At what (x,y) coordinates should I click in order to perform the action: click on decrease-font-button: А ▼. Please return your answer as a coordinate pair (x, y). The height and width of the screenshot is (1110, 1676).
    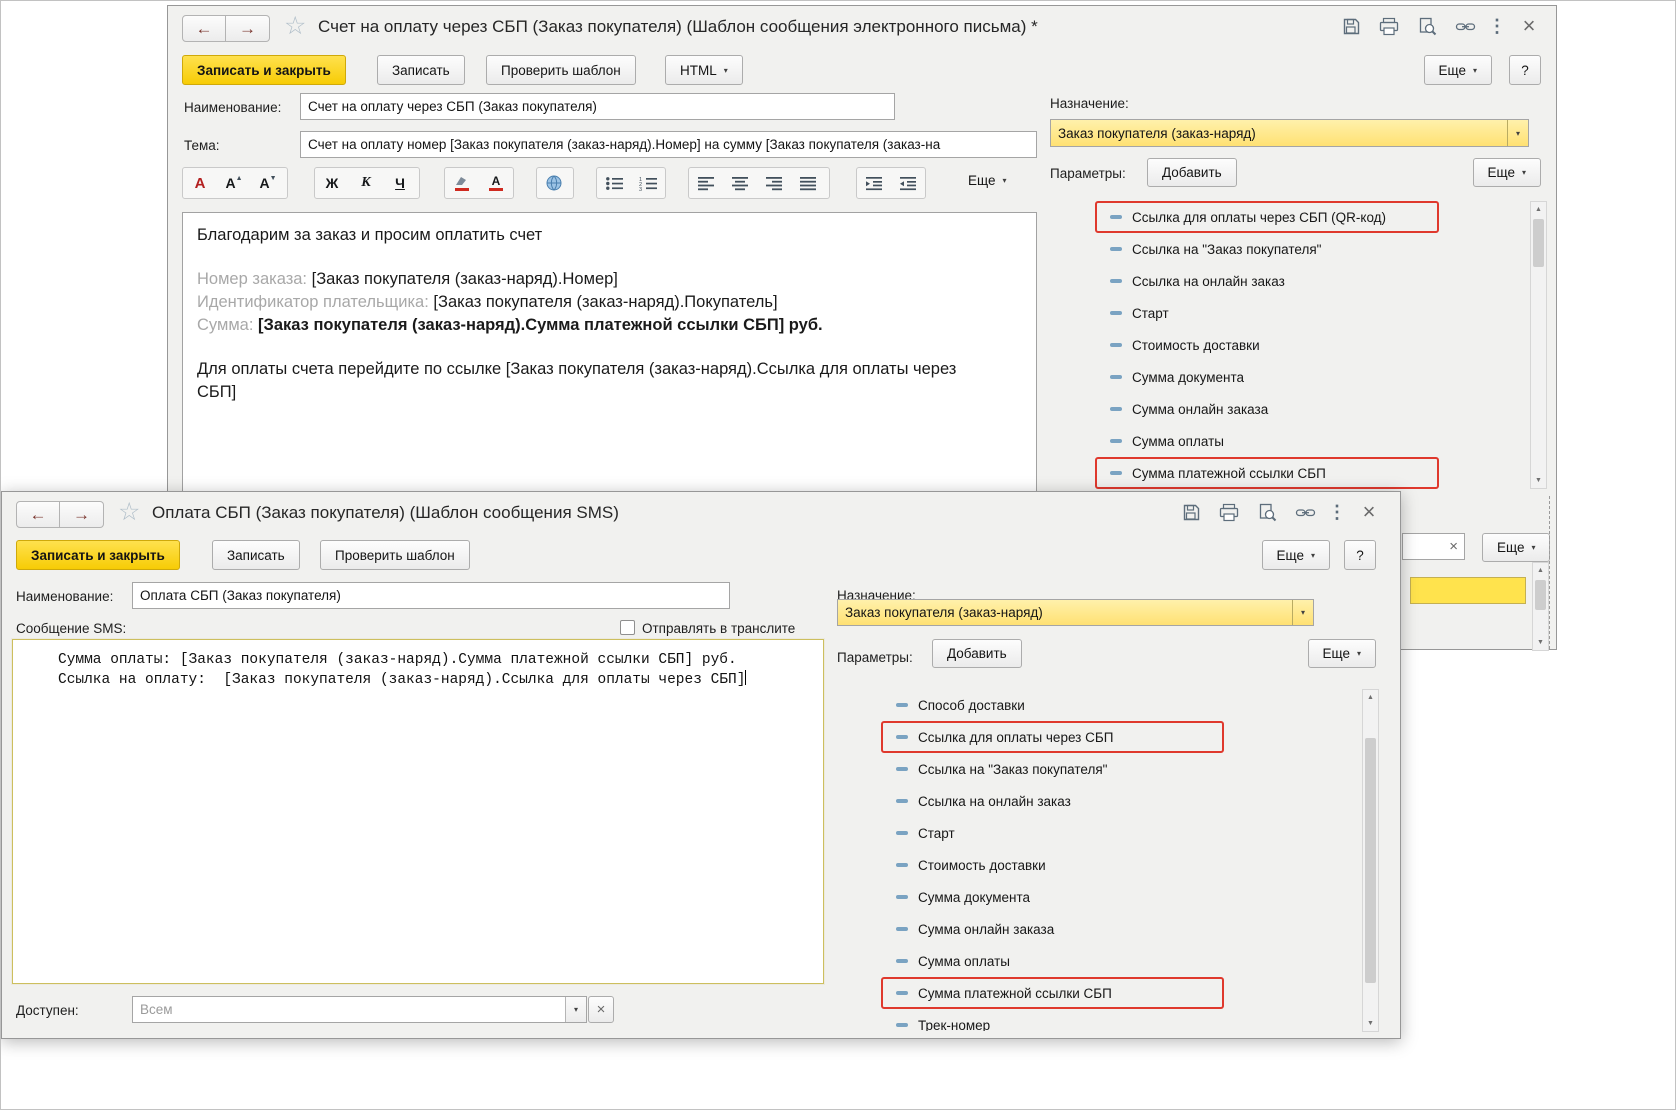
    Looking at the image, I should click on (268, 183).